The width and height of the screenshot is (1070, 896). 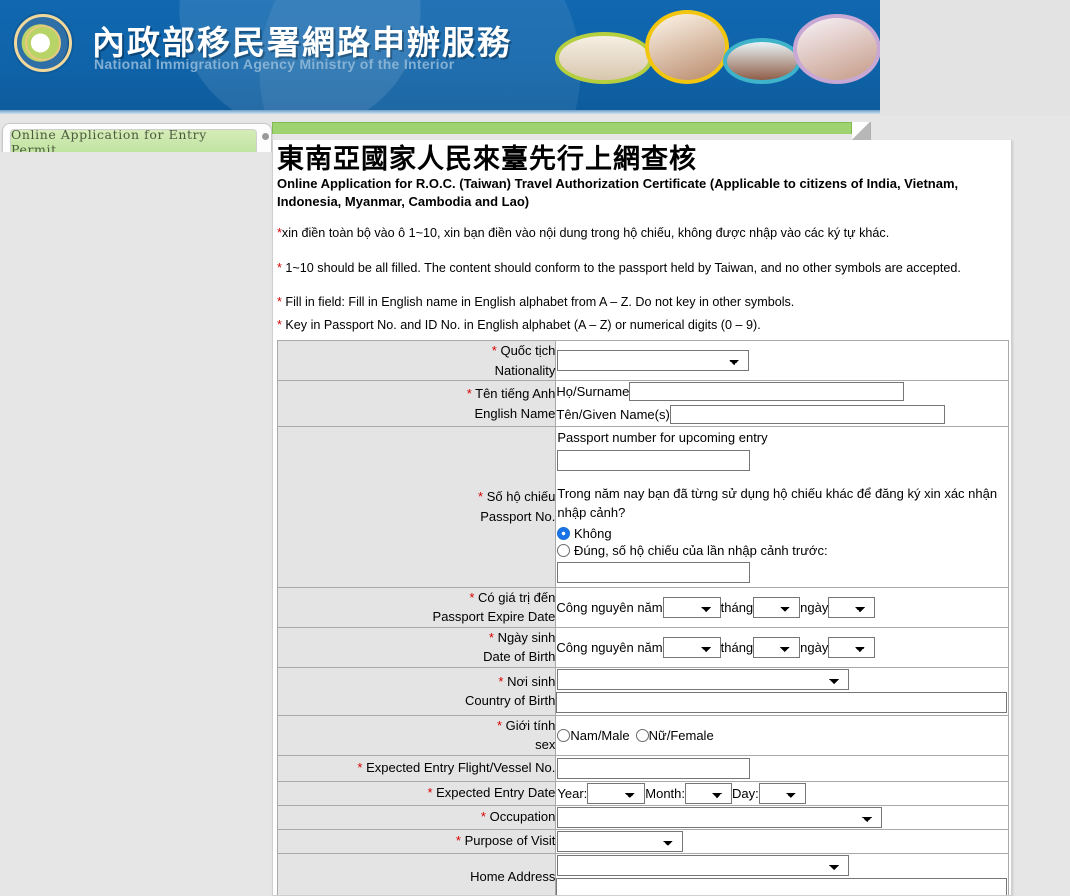 I want to click on sex-female-label: Nữ/Female, so click(x=681, y=735).